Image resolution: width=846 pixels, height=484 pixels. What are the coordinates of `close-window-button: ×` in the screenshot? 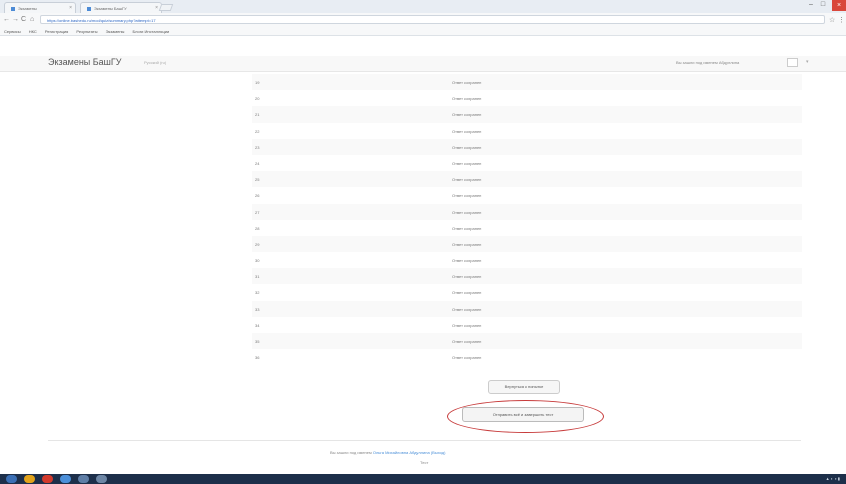 It's located at (839, 5).